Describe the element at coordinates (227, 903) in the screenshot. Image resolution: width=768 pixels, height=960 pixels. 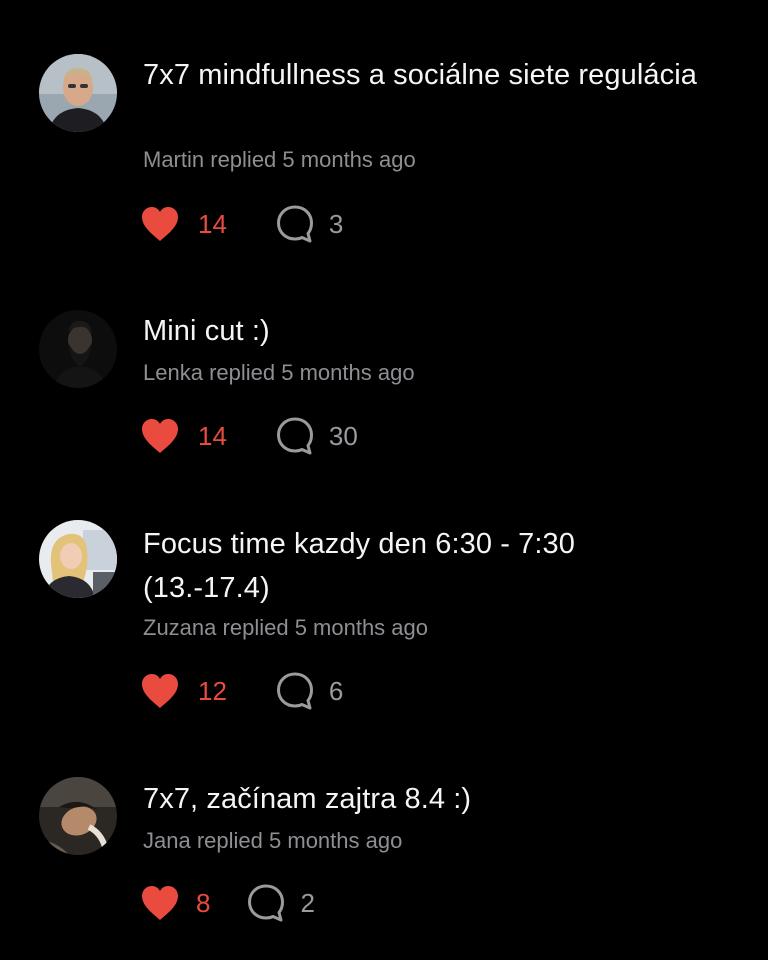
I see `post-actions: 8 2` at that location.